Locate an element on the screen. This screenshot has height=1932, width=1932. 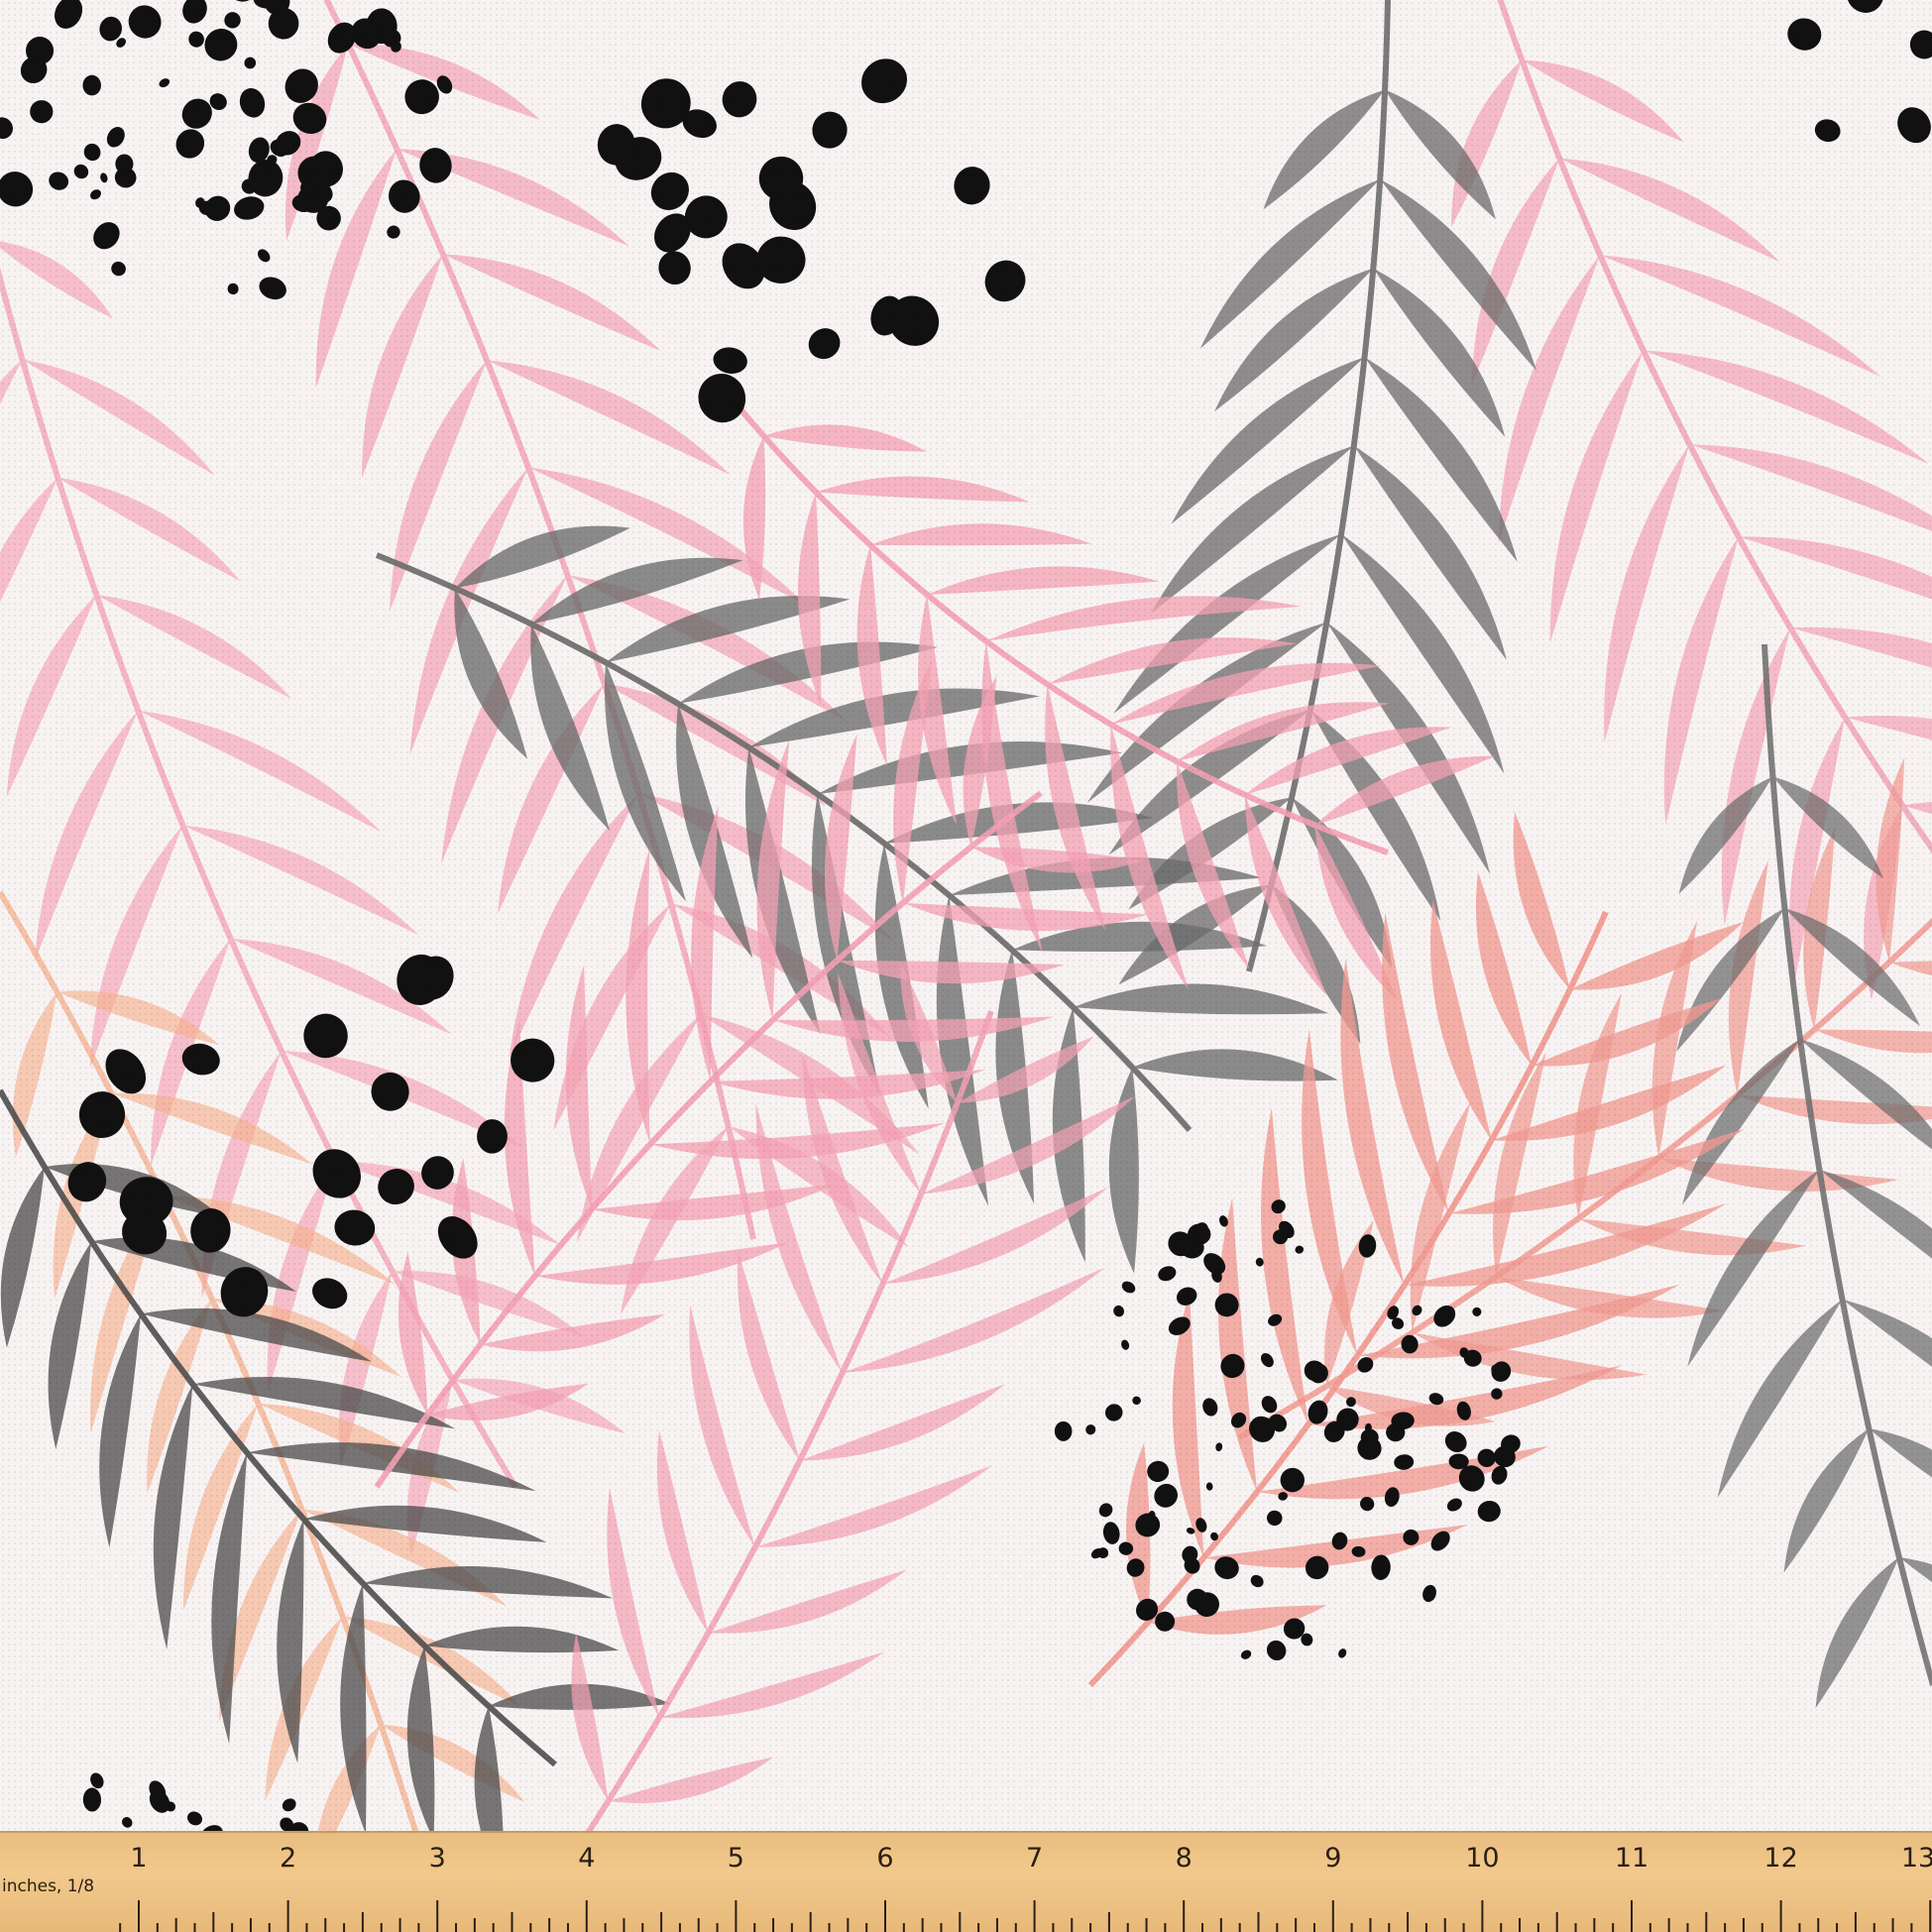
ruler-number: 10 is located at coordinates (1482, 1858).